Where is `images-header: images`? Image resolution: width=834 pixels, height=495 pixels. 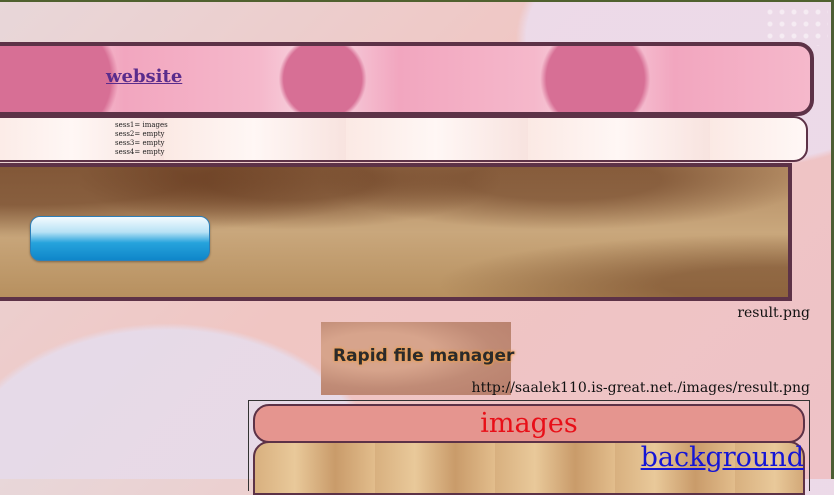
images-header: images is located at coordinates (529, 423).